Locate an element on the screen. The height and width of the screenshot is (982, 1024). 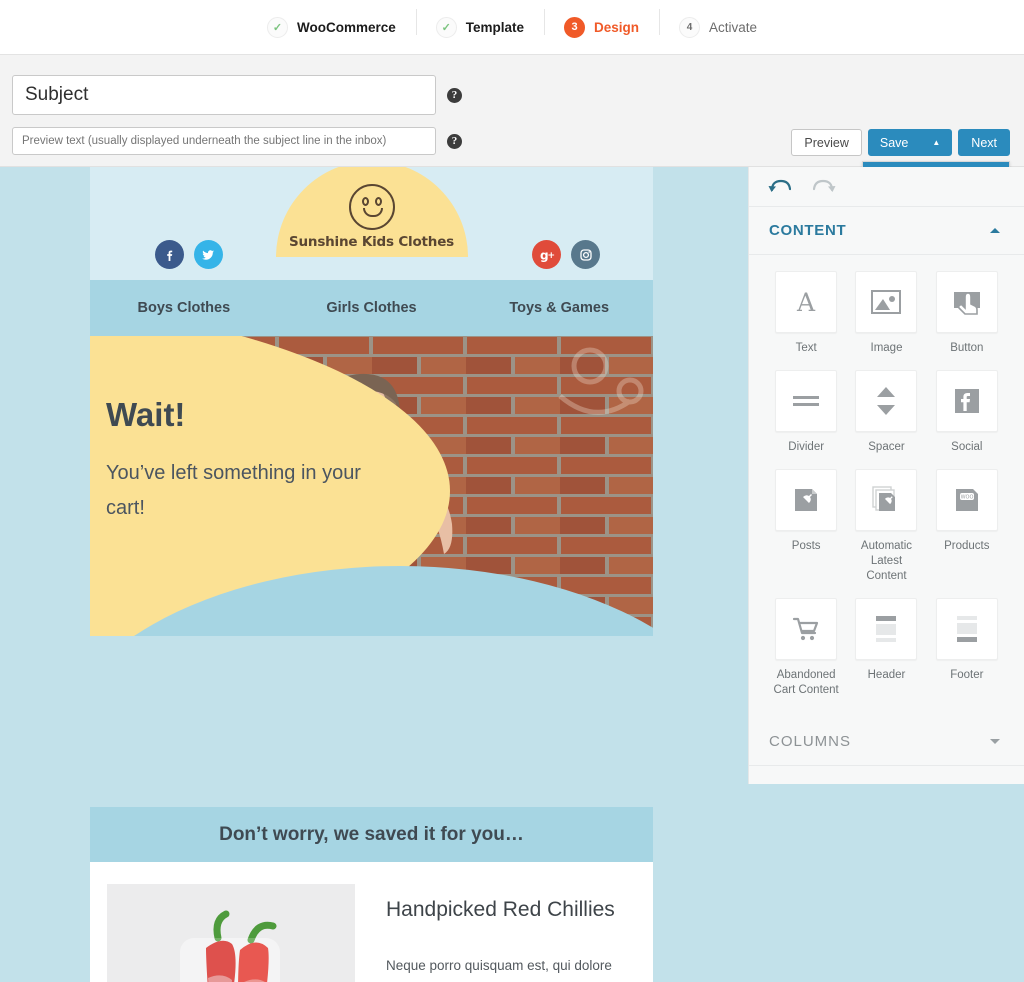
section-header-content: CONTENT is located at coordinates (886, 231).